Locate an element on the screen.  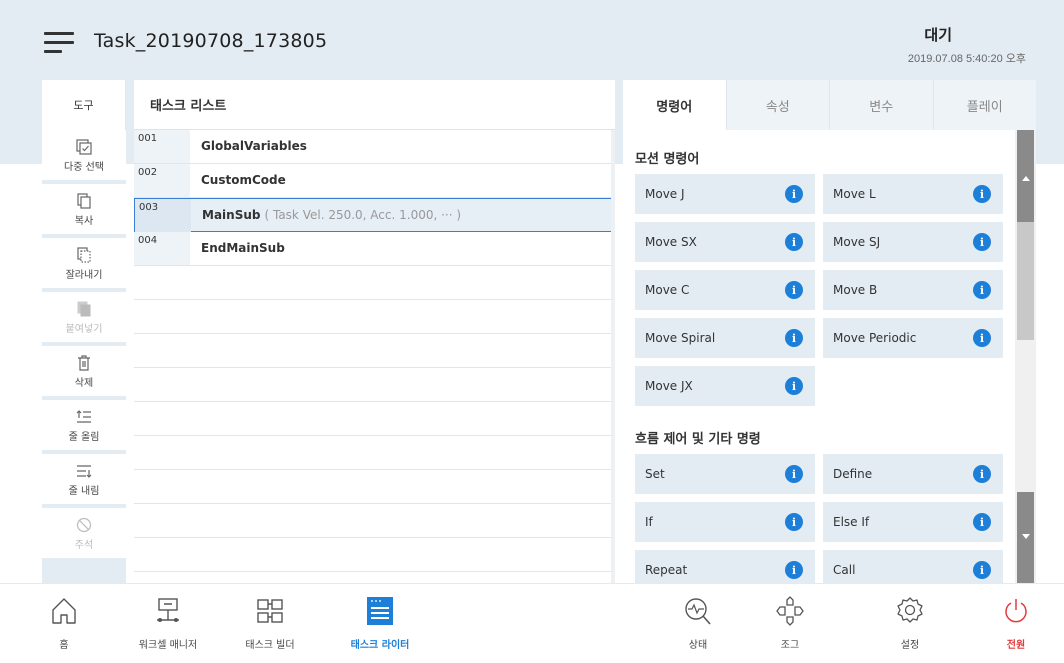
nav-settings: 설정 is located at coordinates (910, 623).